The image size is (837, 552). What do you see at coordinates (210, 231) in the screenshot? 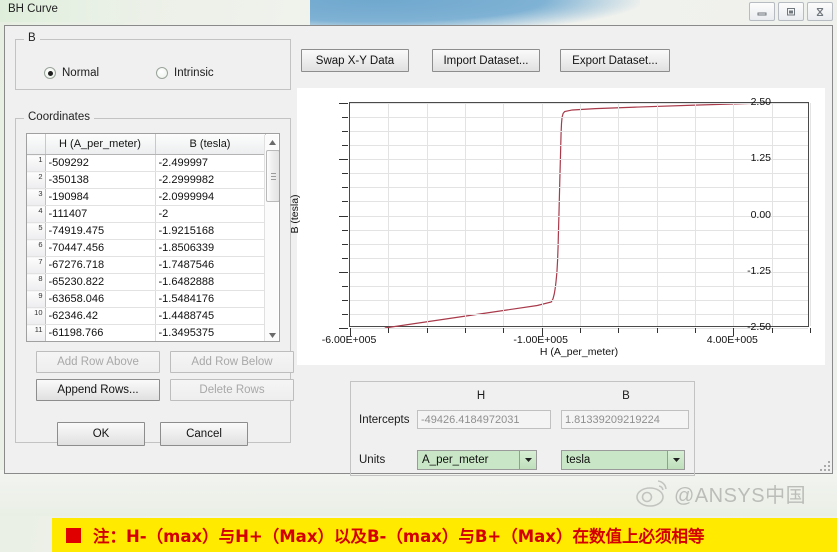
I see `cell-b: -1.9215168` at bounding box center [210, 231].